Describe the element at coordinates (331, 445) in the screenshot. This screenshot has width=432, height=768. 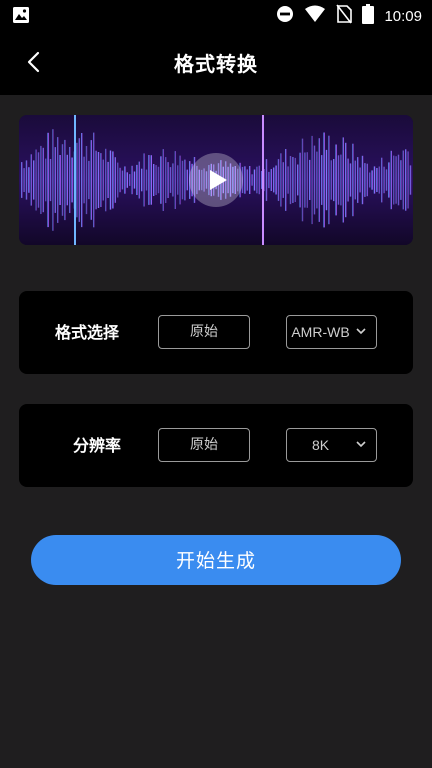
I see `resolution-dropdown: 8K` at that location.